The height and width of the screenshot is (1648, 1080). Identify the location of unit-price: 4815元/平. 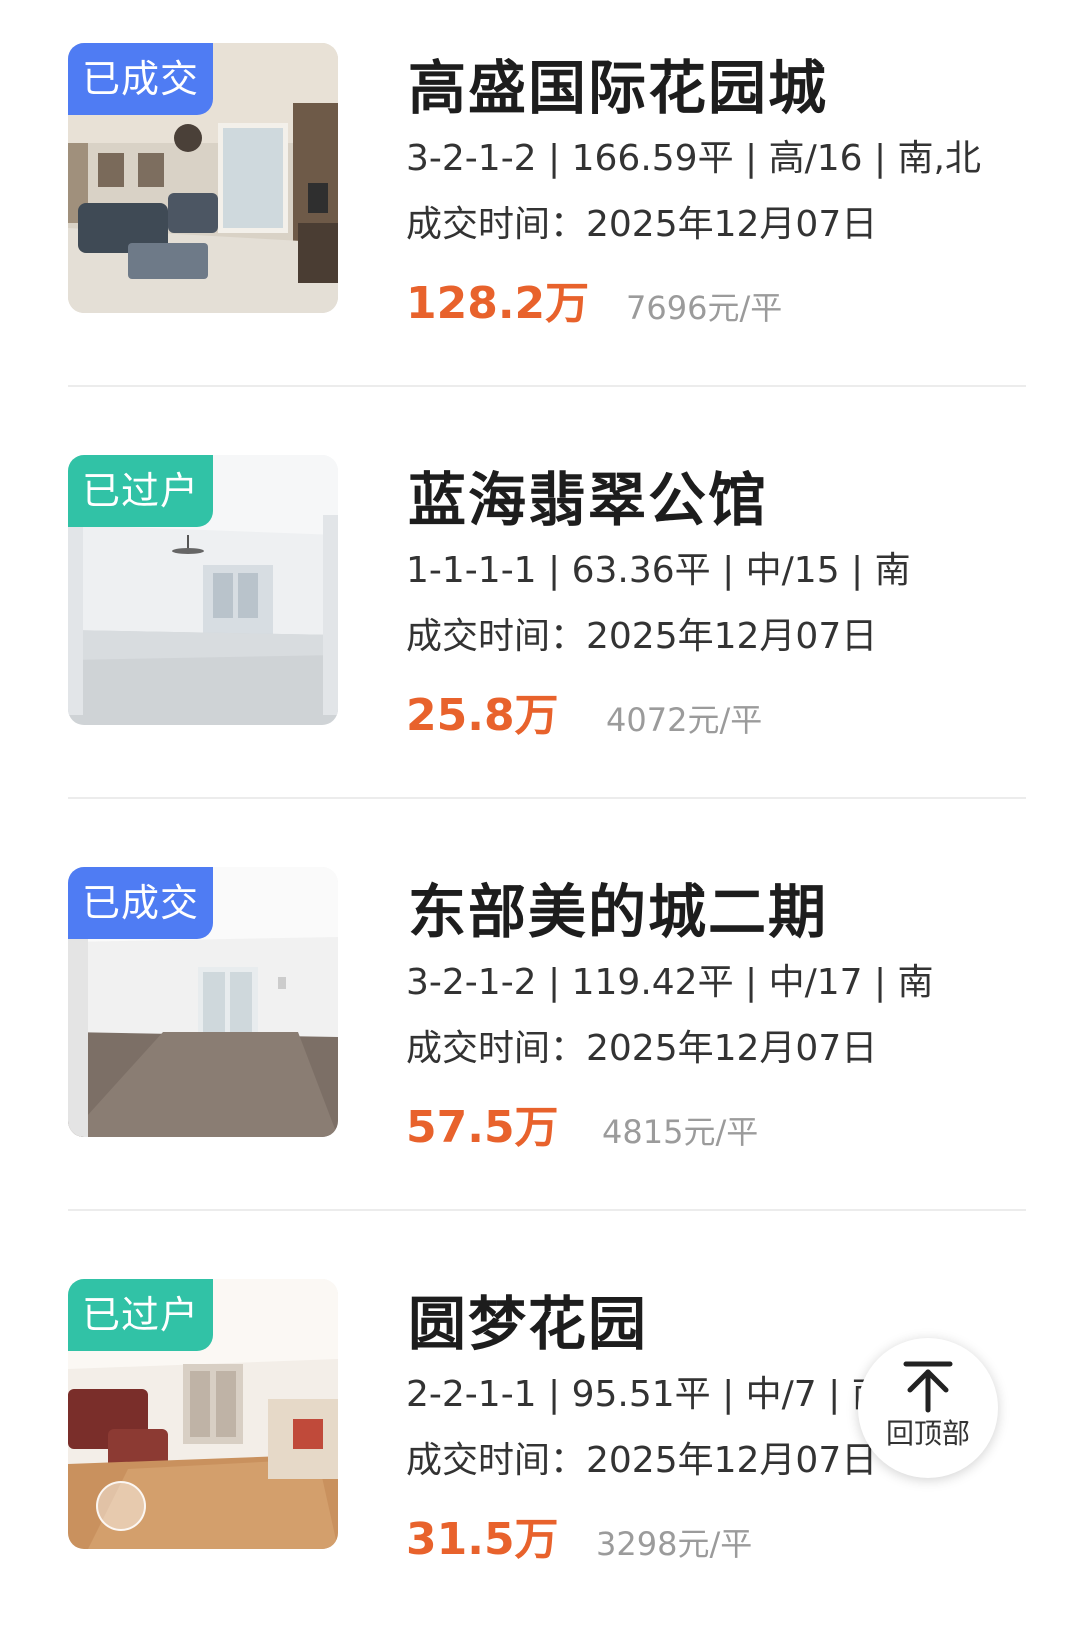
(680, 1132).